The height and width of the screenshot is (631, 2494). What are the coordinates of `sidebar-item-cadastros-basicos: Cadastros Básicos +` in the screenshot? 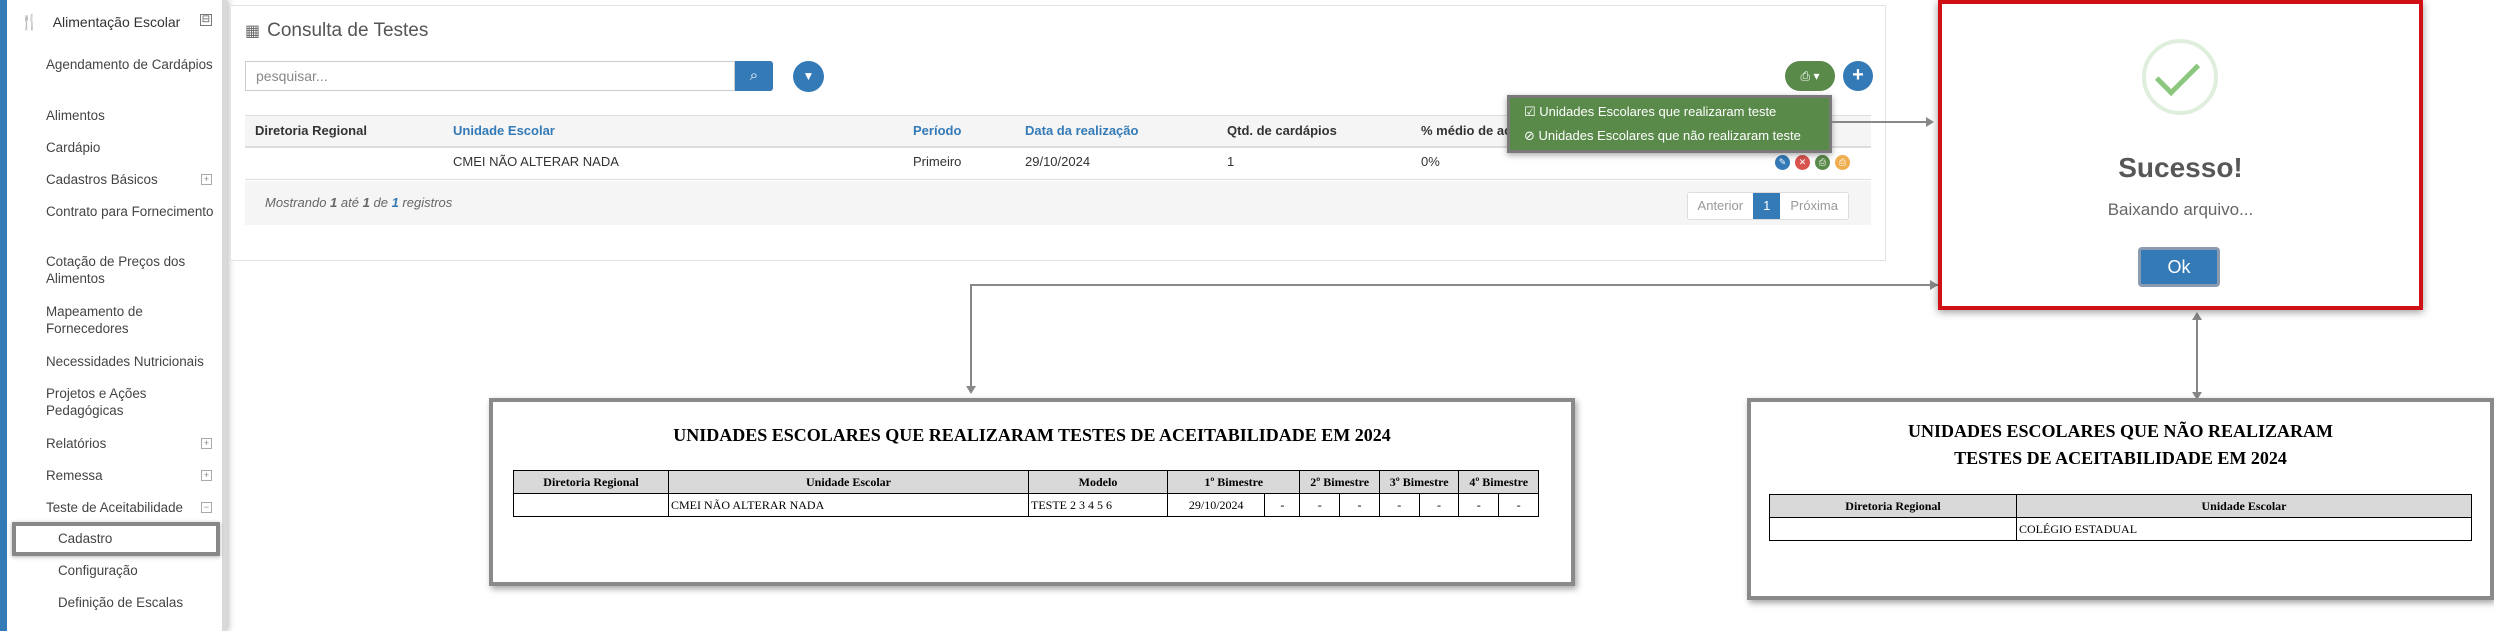 It's located at (131, 179).